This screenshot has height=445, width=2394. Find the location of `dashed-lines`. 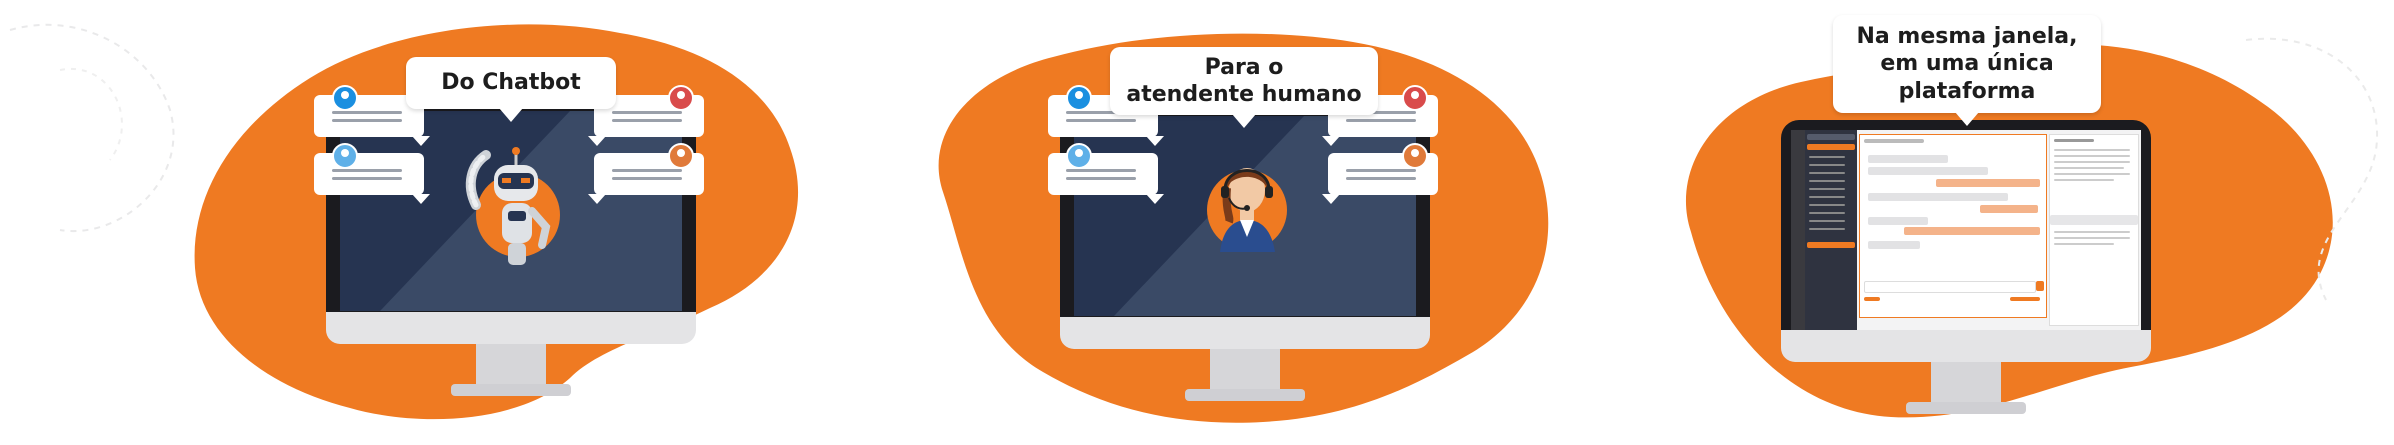

dashed-lines is located at coordinates (92, 128).